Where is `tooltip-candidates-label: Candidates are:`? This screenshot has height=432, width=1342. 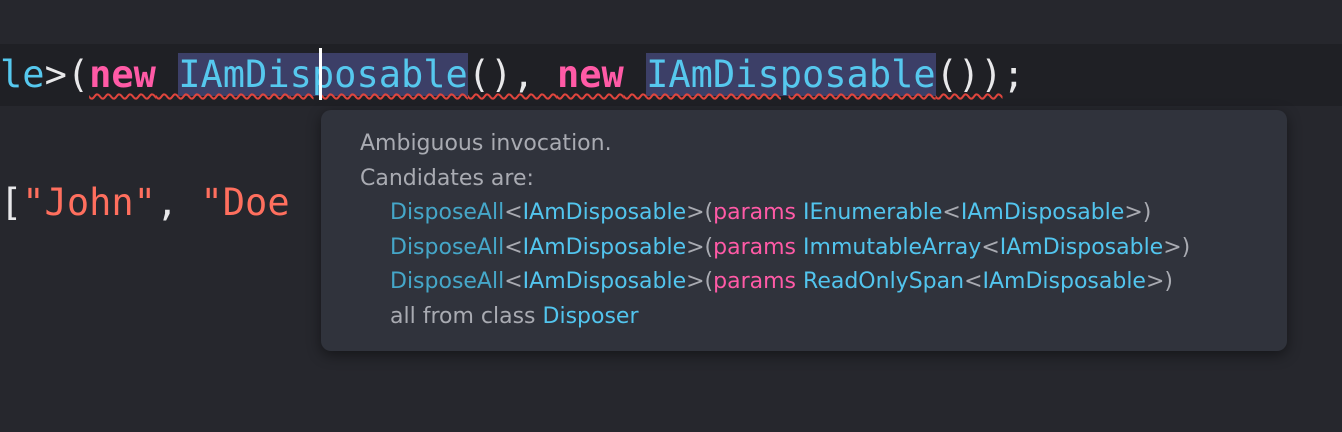 tooltip-candidates-label: Candidates are: is located at coordinates (447, 178).